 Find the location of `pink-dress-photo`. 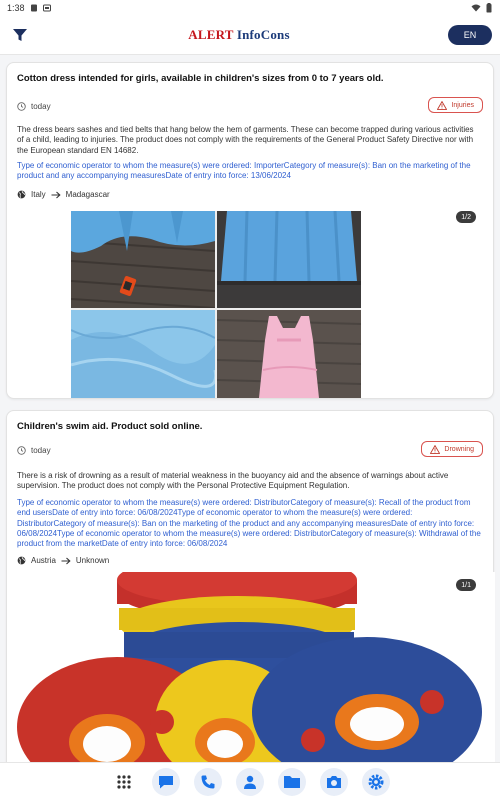

pink-dress-photo is located at coordinates (288, 354).